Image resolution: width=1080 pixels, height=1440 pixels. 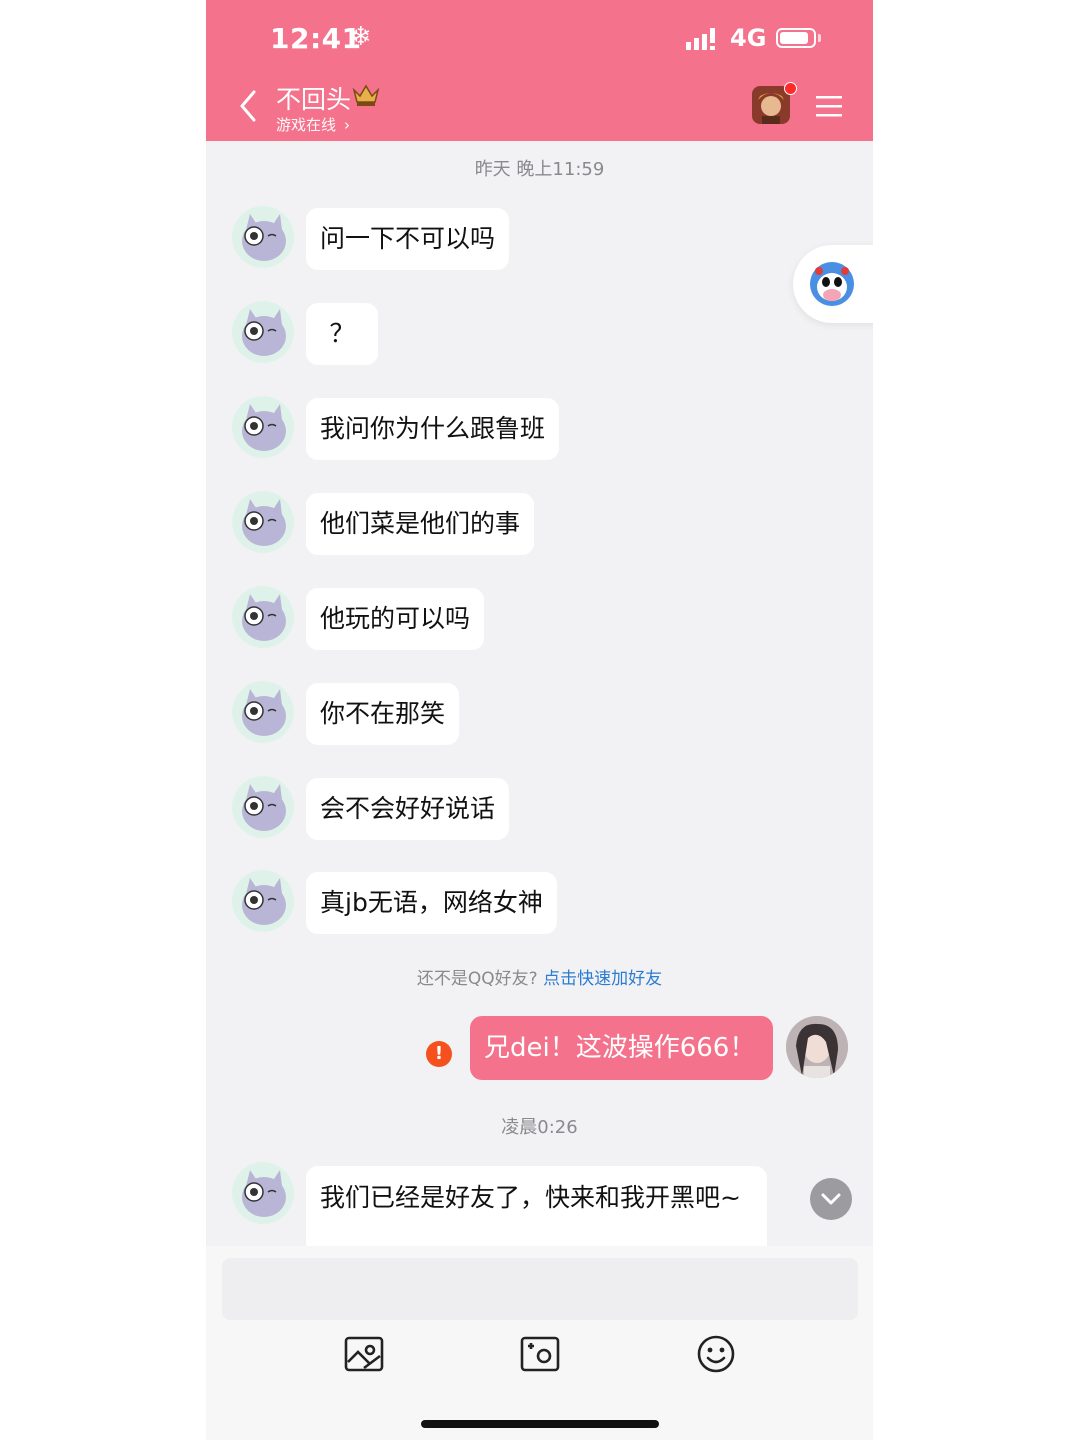 What do you see at coordinates (316, 38) in the screenshot?
I see `status-time: 12:41` at bounding box center [316, 38].